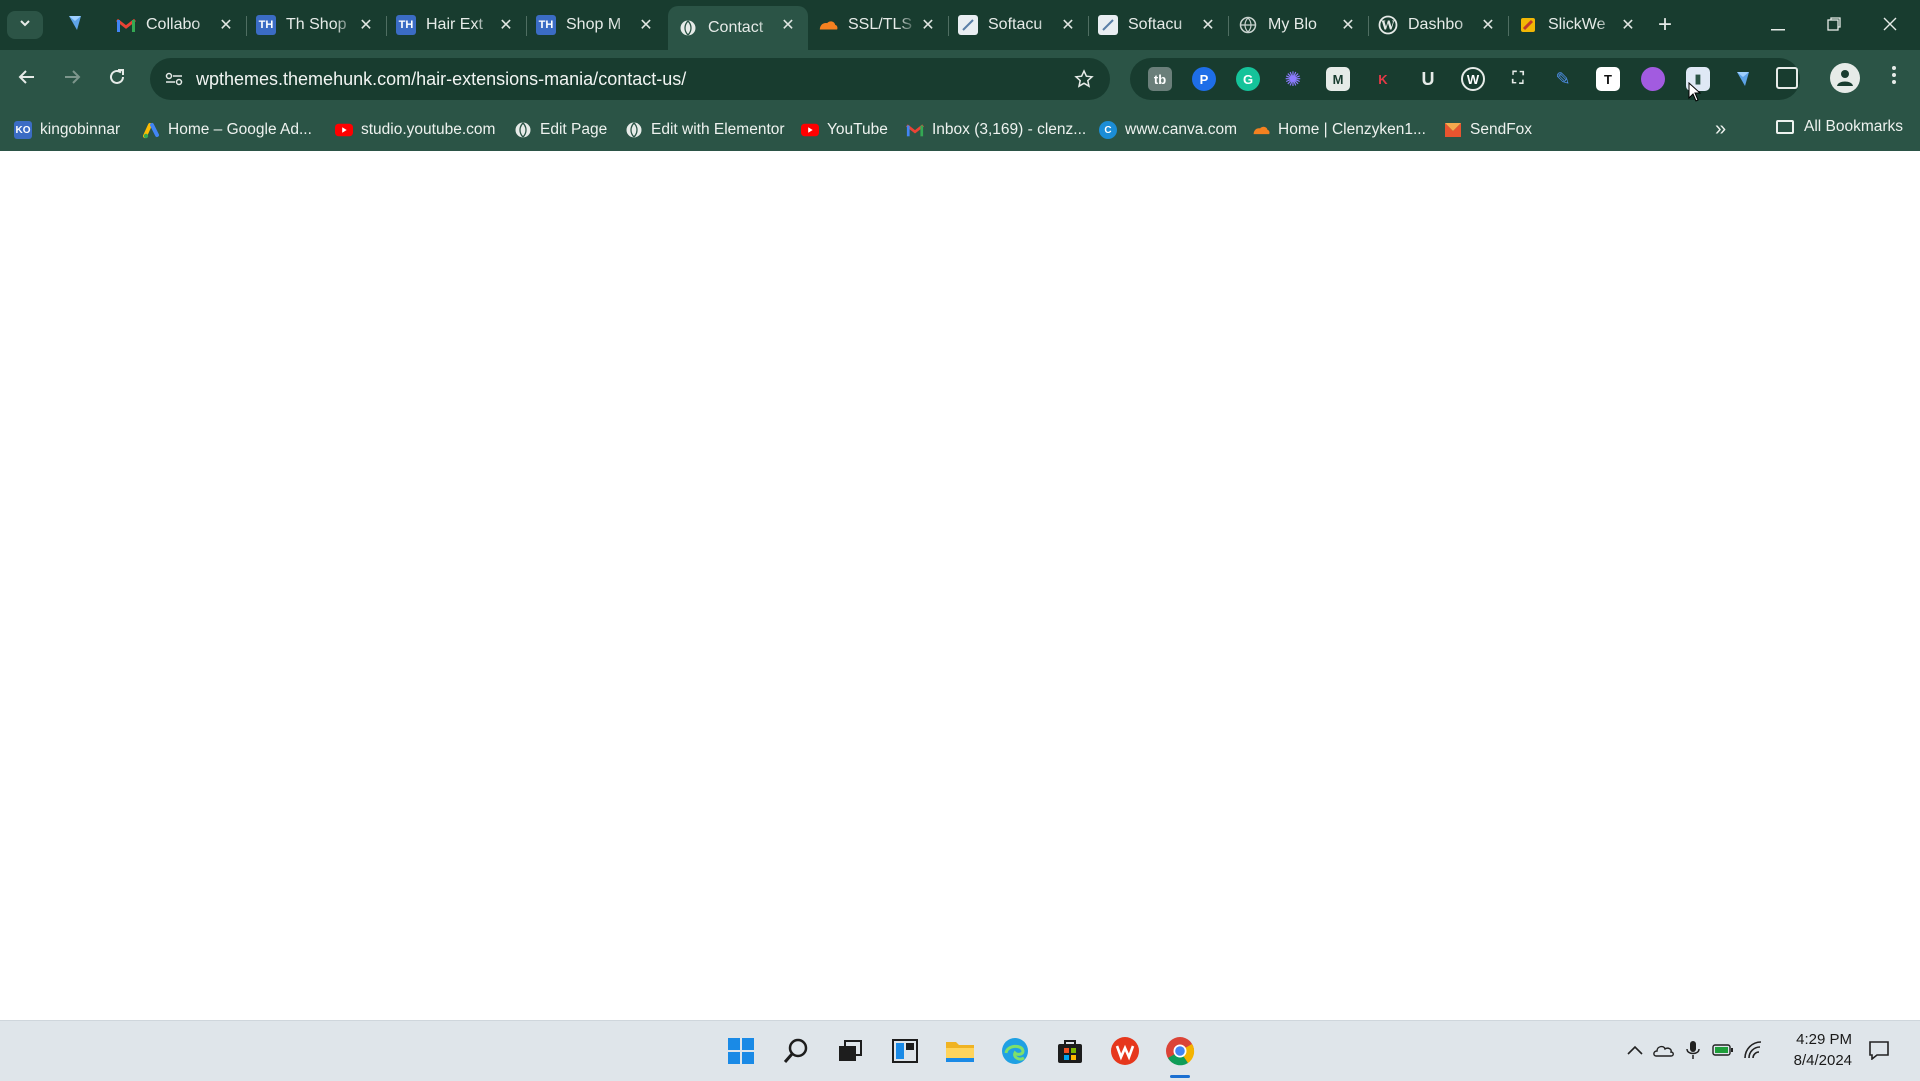 The height and width of the screenshot is (1081, 1920). What do you see at coordinates (1125, 1051) in the screenshot?
I see `wps-office-icon` at bounding box center [1125, 1051].